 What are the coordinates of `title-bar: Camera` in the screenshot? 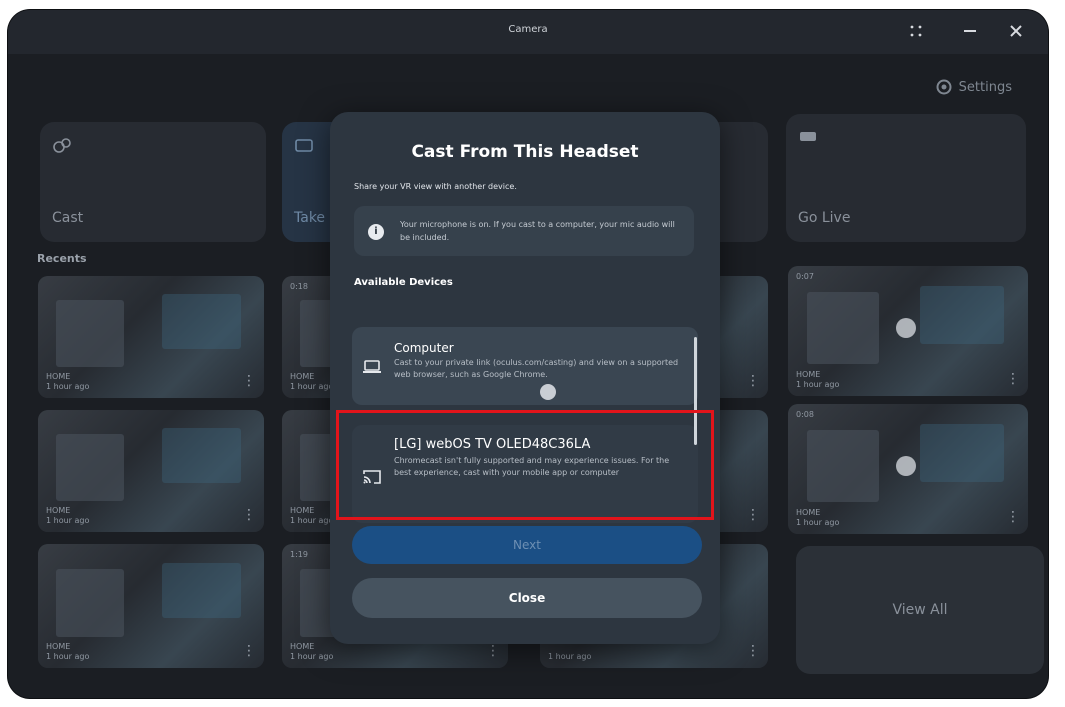 It's located at (528, 32).